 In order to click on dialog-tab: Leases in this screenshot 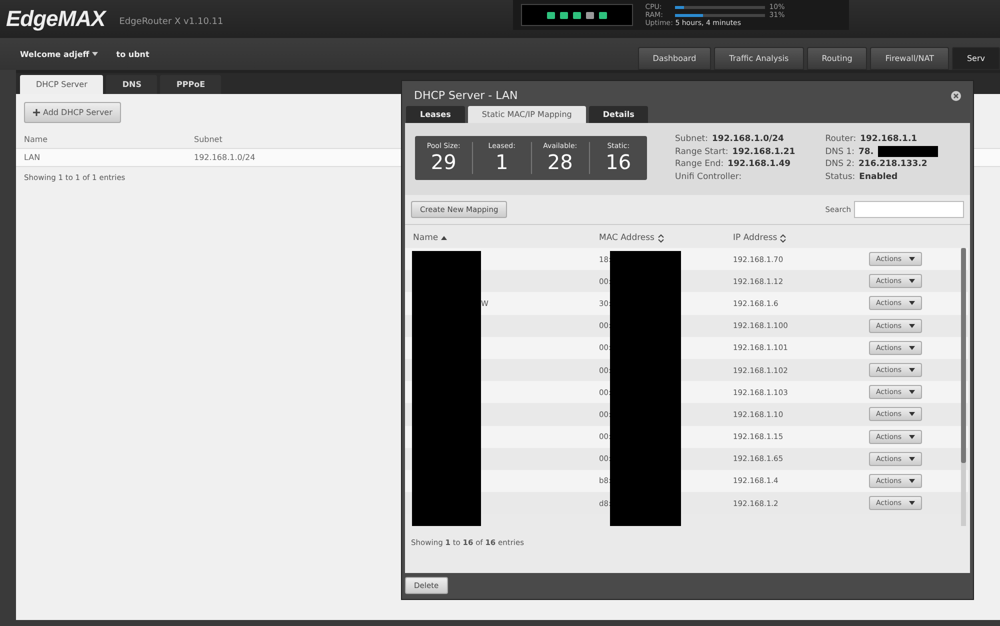, I will do `click(435, 114)`.